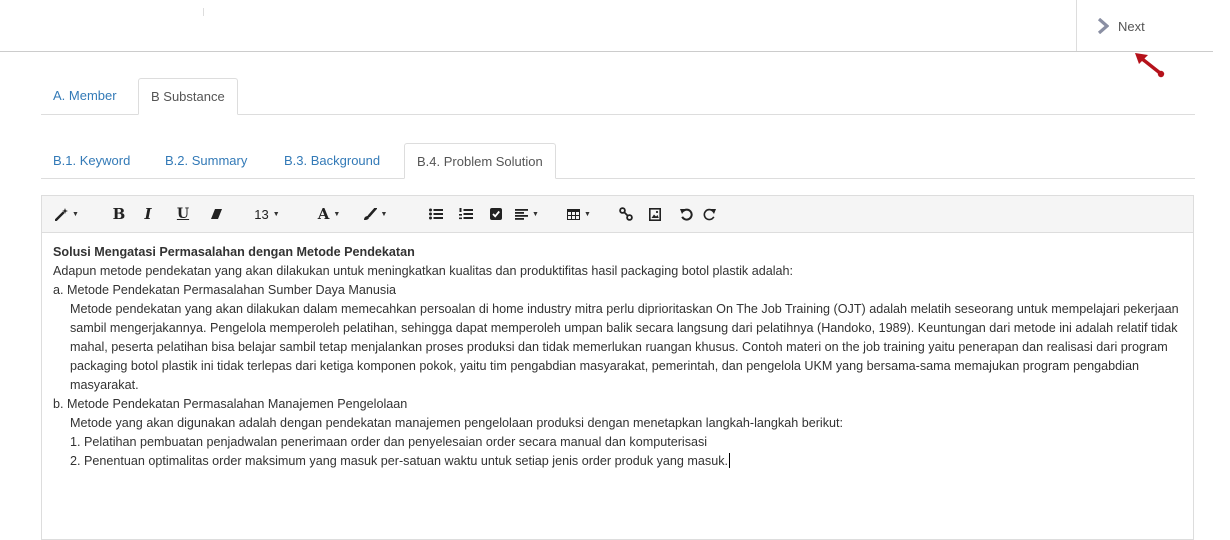 The height and width of the screenshot is (540, 1230). What do you see at coordinates (1103, 26) in the screenshot?
I see `chevron-right-icon` at bounding box center [1103, 26].